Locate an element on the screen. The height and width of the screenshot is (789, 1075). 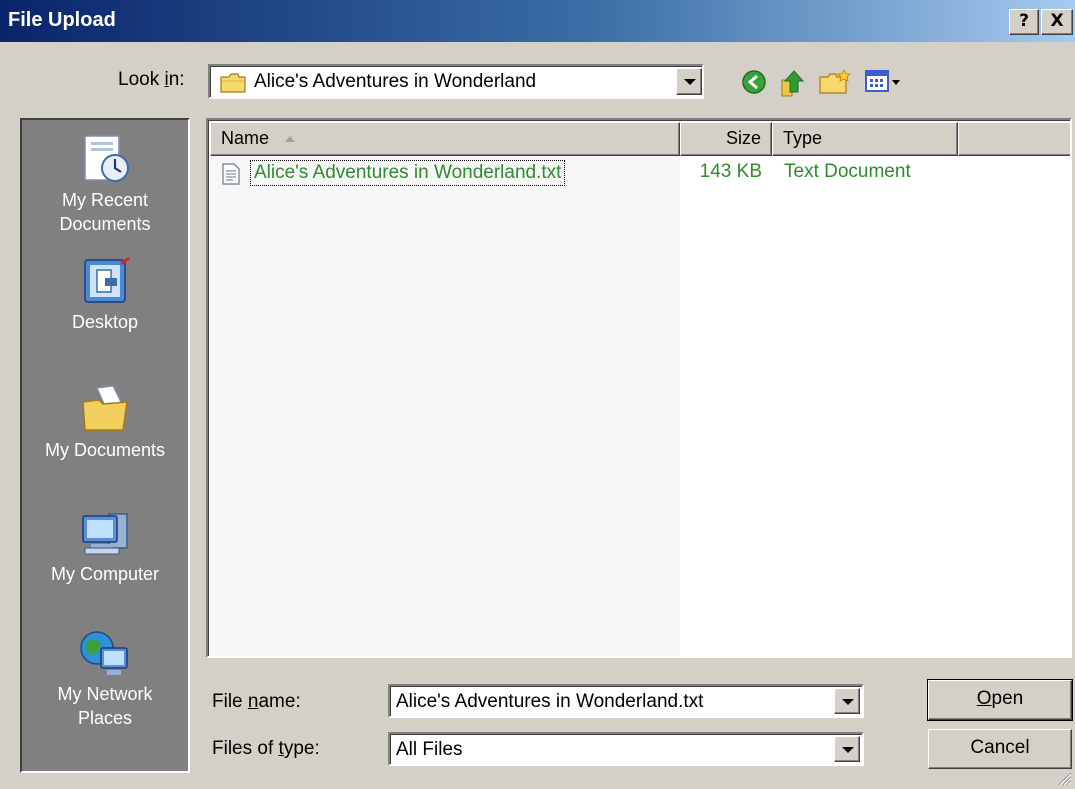
column-header-type: Type is located at coordinates (865, 139).